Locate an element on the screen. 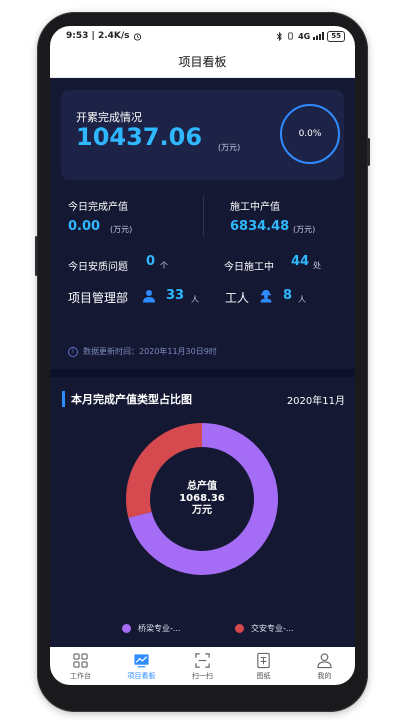 The height and width of the screenshot is (720, 405). workbench-icon is located at coordinates (80, 660).